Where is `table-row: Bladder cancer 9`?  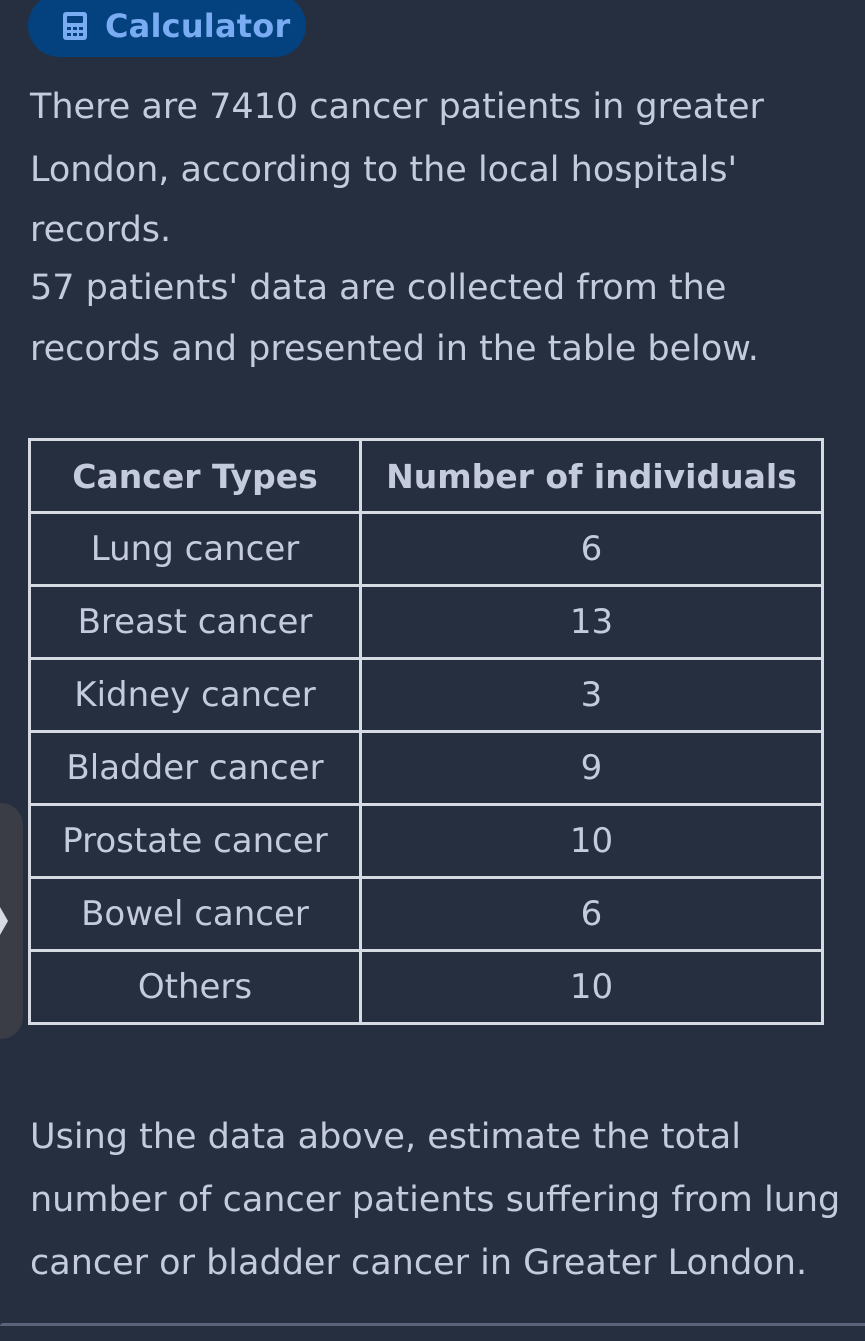 table-row: Bladder cancer 9 is located at coordinates (426, 768).